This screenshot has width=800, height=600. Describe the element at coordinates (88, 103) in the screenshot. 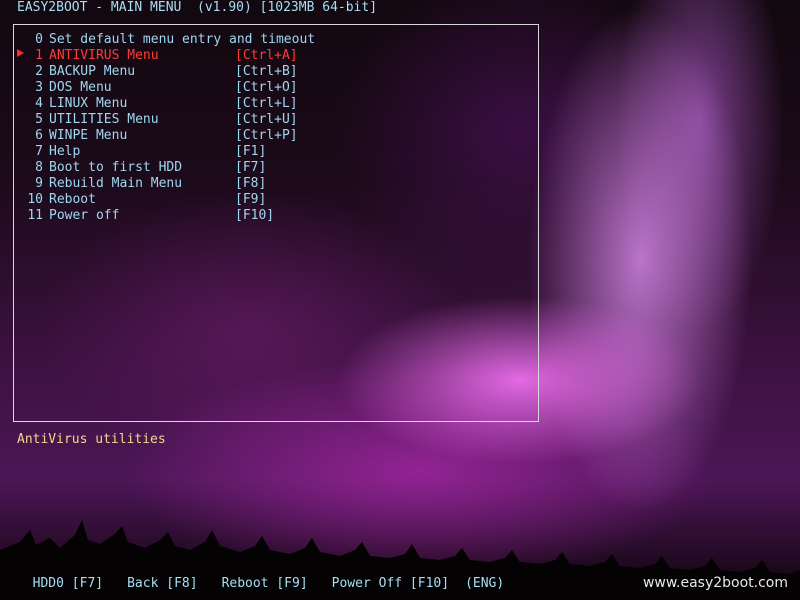

I see `menu-item-label: LINUX Menu` at that location.